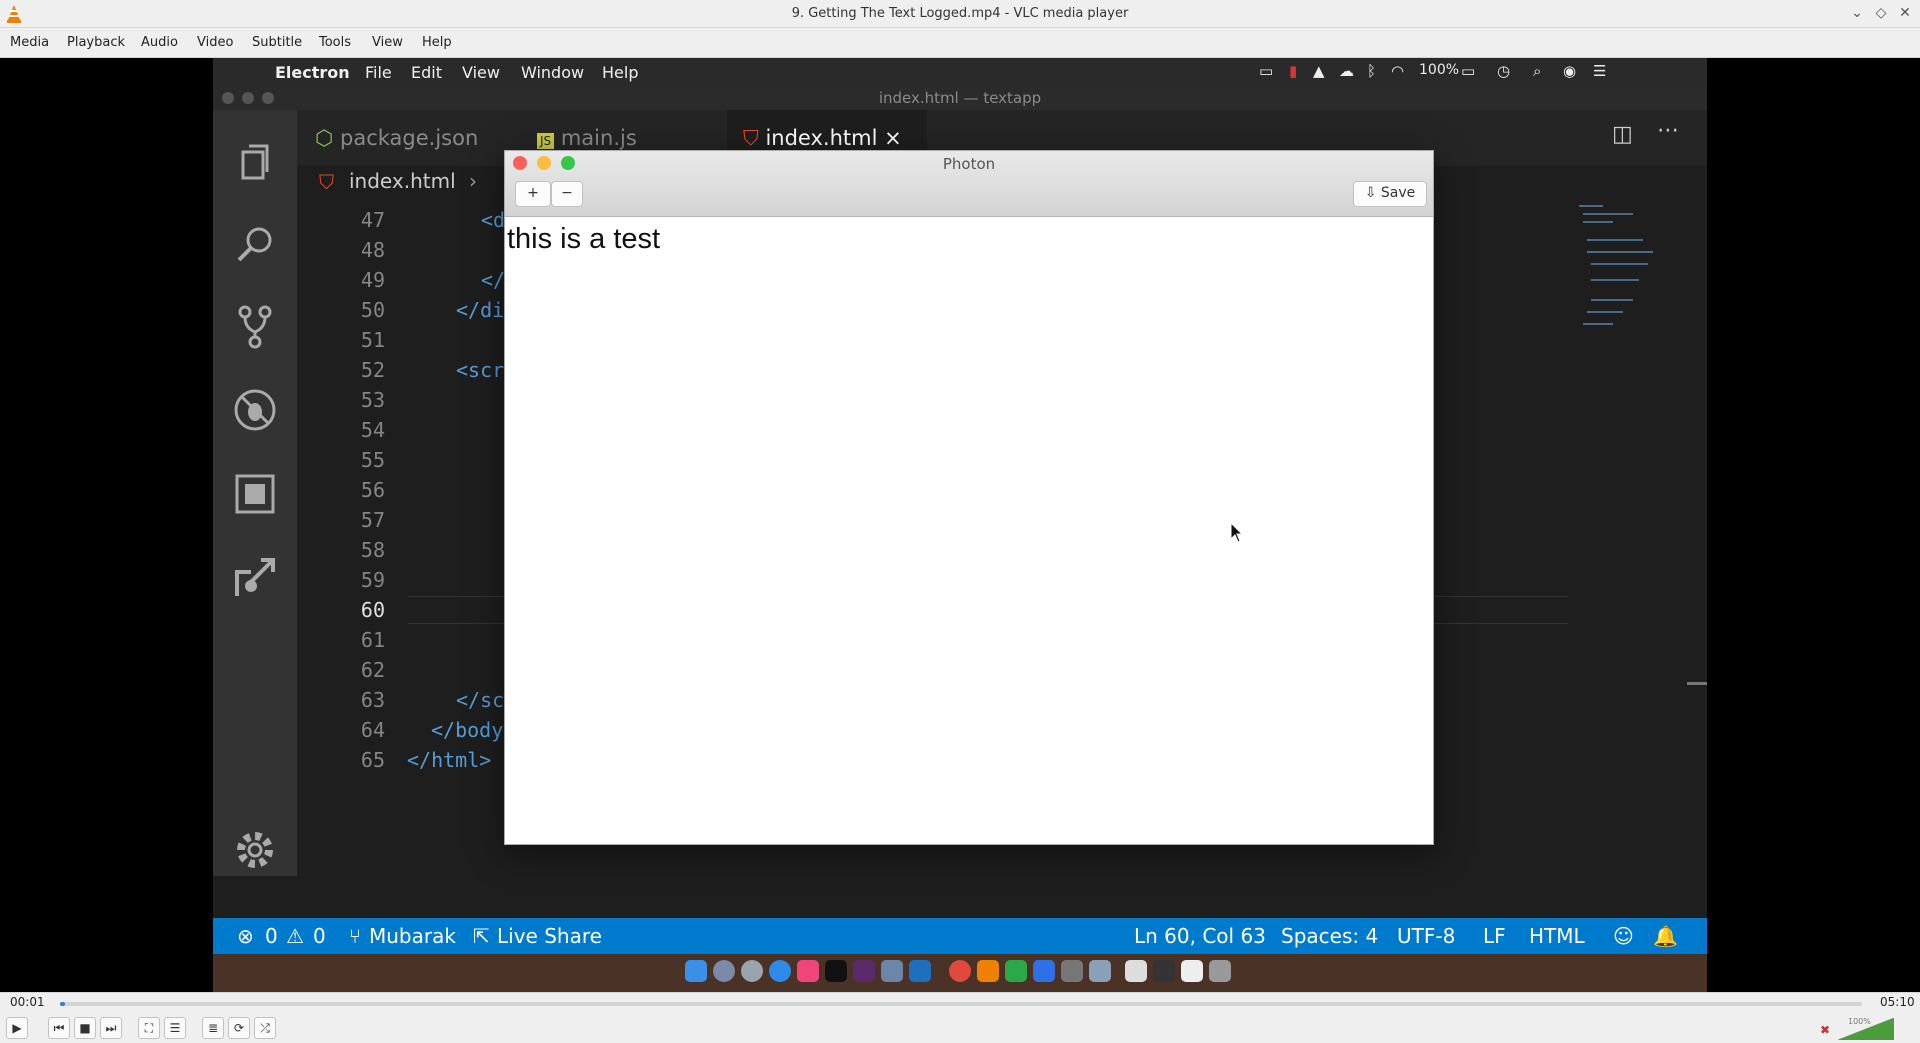  I want to click on stop-button: ■, so click(85, 1028).